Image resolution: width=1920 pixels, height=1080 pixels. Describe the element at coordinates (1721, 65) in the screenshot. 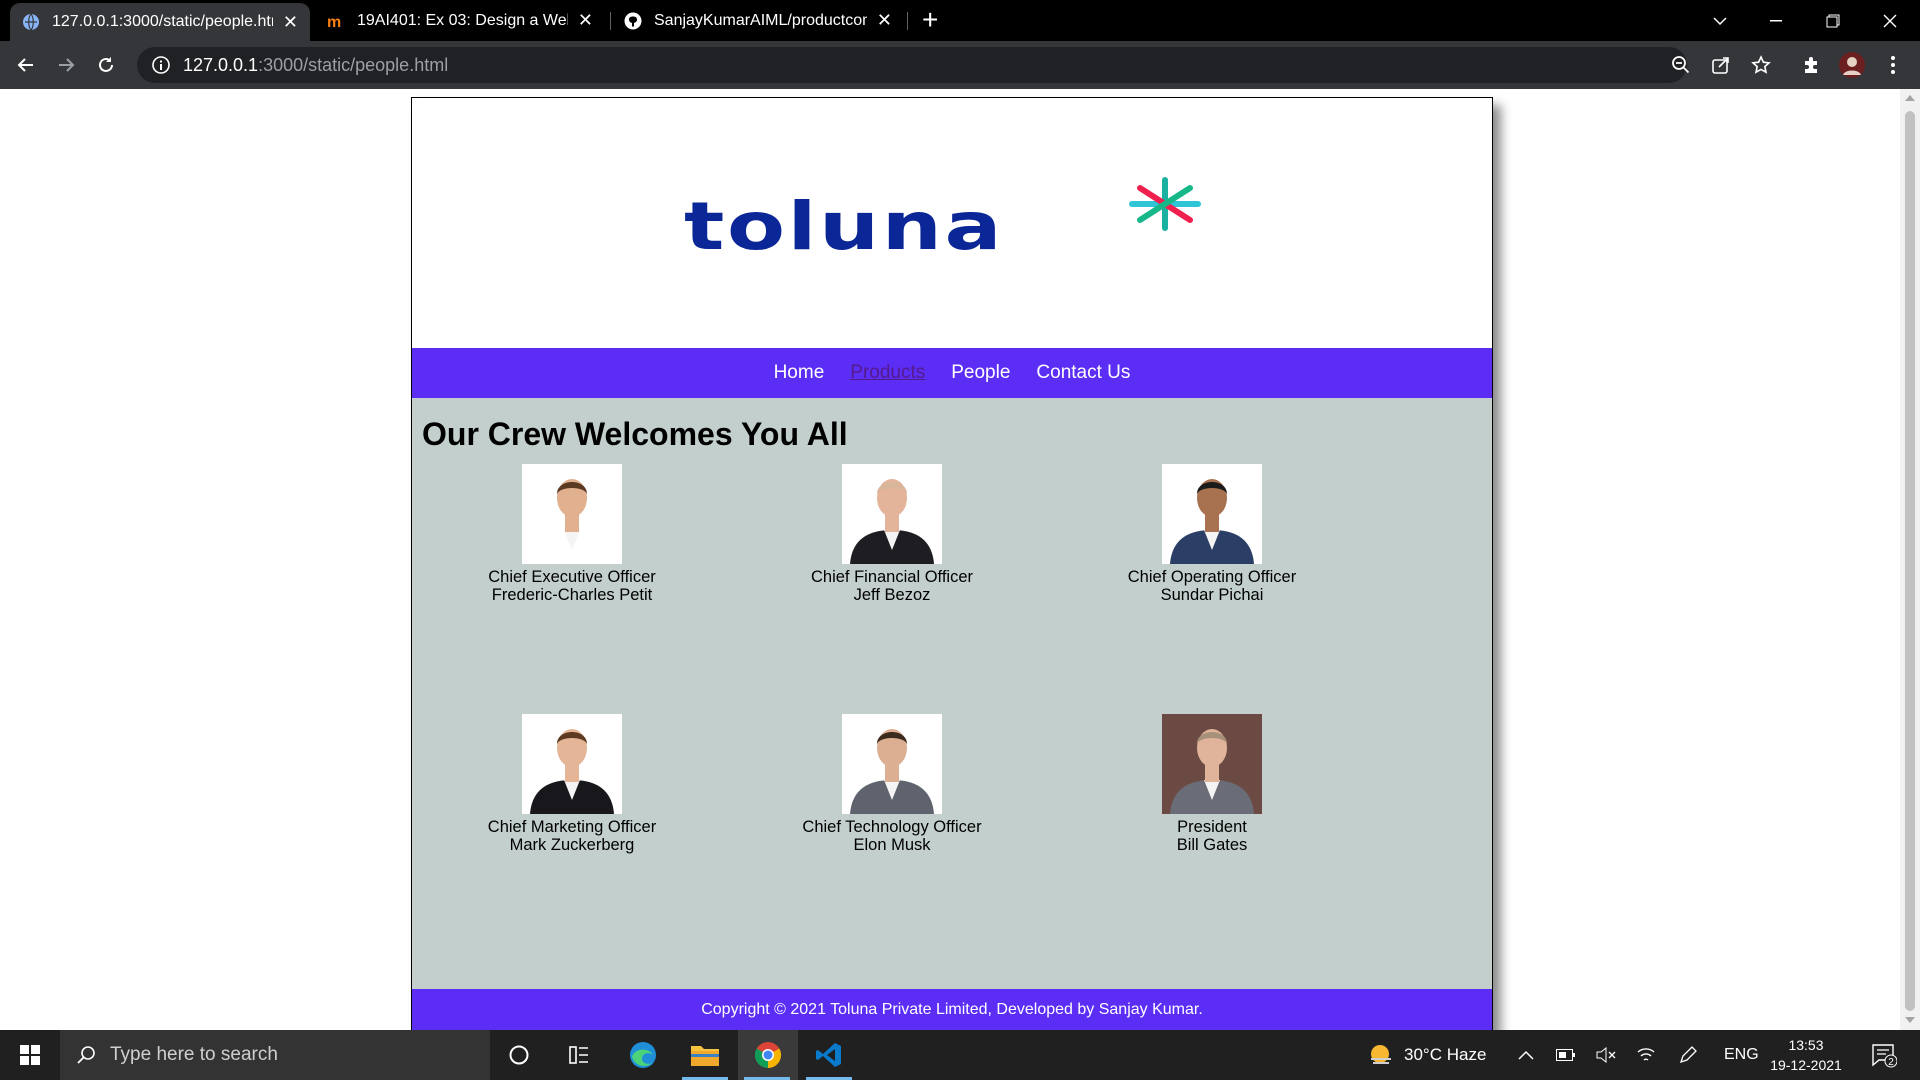

I see `share-icon` at that location.